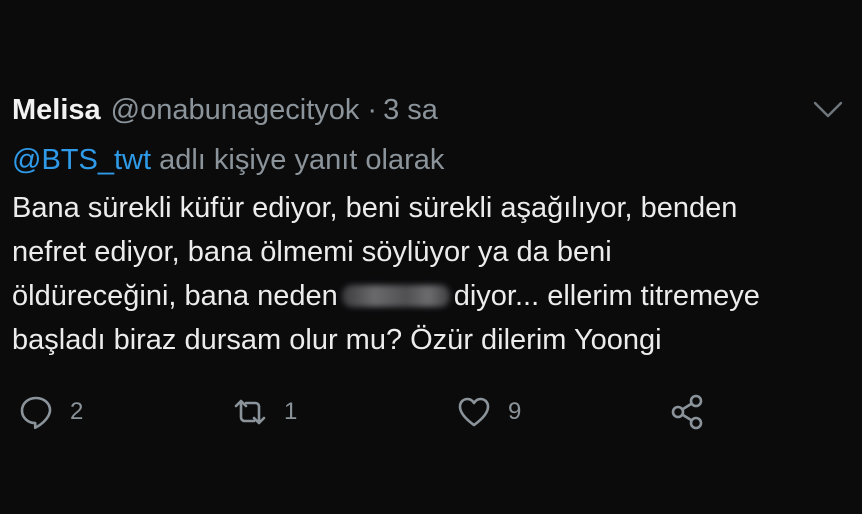  What do you see at coordinates (77, 411) in the screenshot?
I see `reply-count: 2` at bounding box center [77, 411].